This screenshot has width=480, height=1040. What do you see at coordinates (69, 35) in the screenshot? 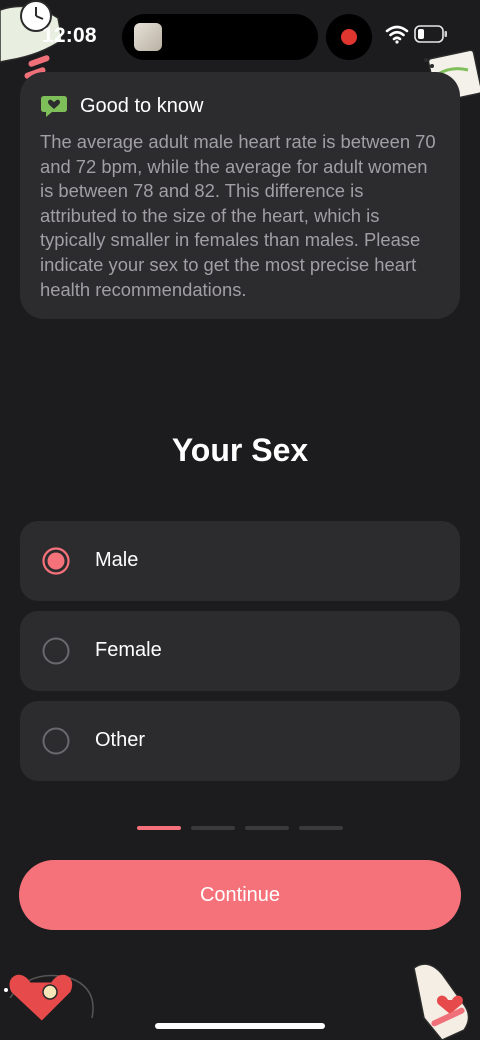
I see `status-time: 12:08` at bounding box center [69, 35].